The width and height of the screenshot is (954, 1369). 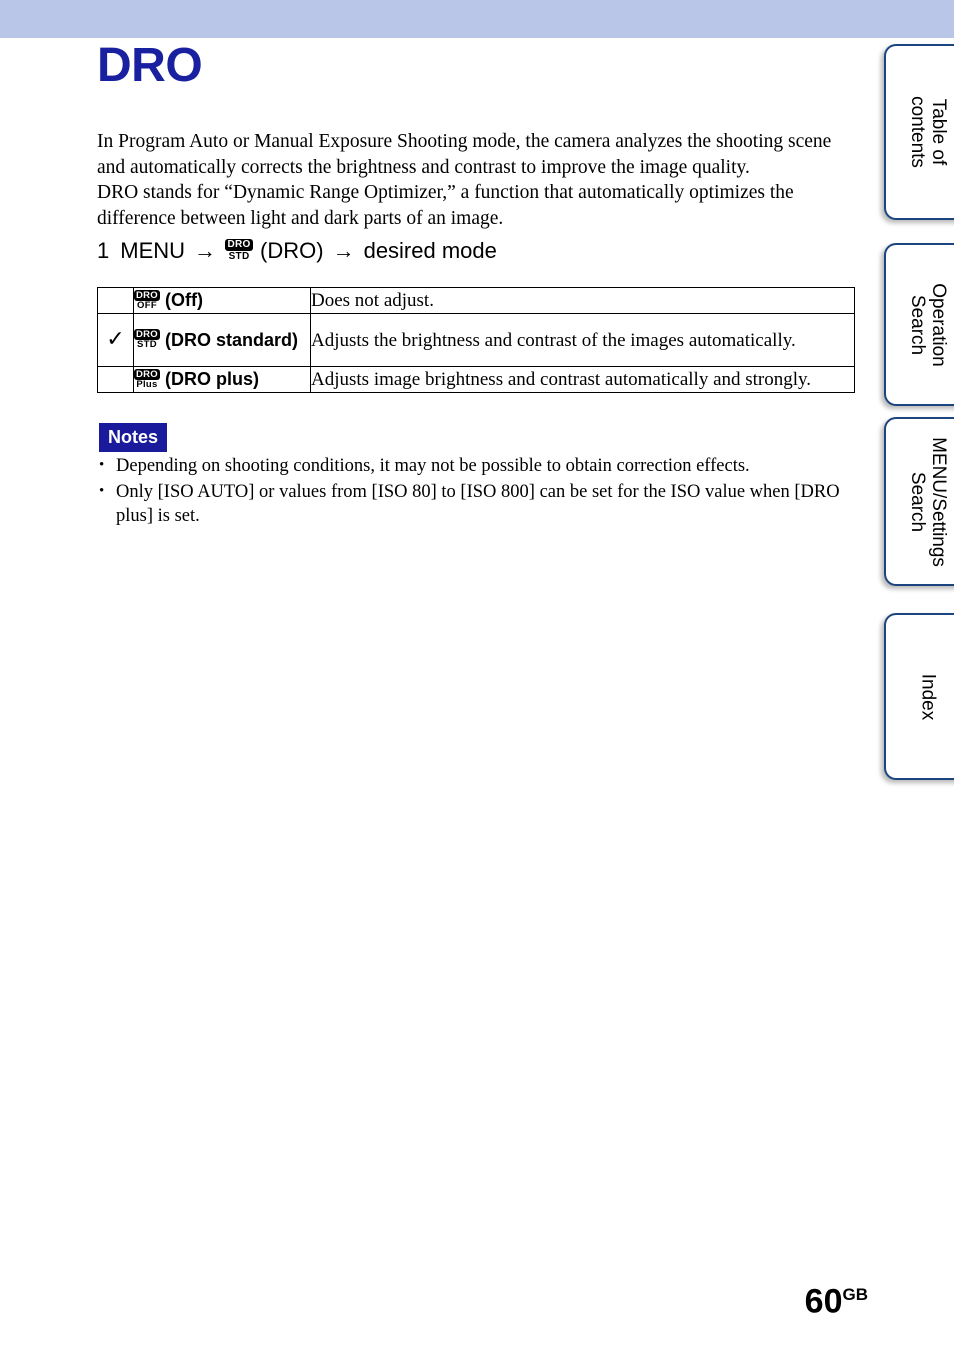 I want to click on option-label-cell: DRO Plus (DRO plus), so click(x=222, y=379).